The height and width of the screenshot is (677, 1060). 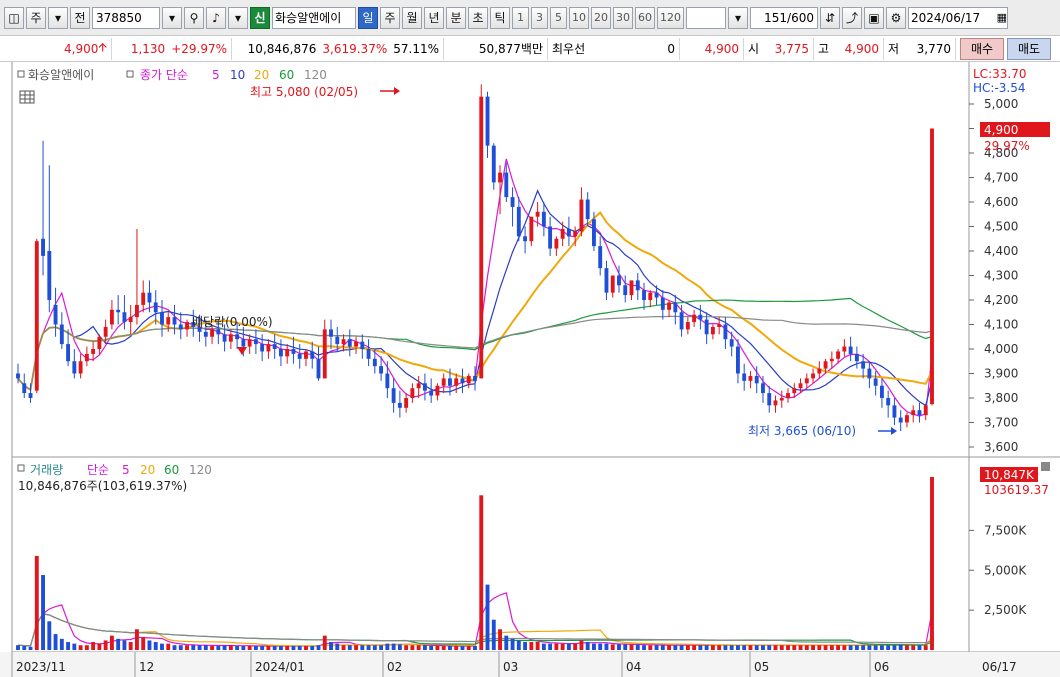 I want to click on search-icon: ⚲, so click(x=194, y=17).